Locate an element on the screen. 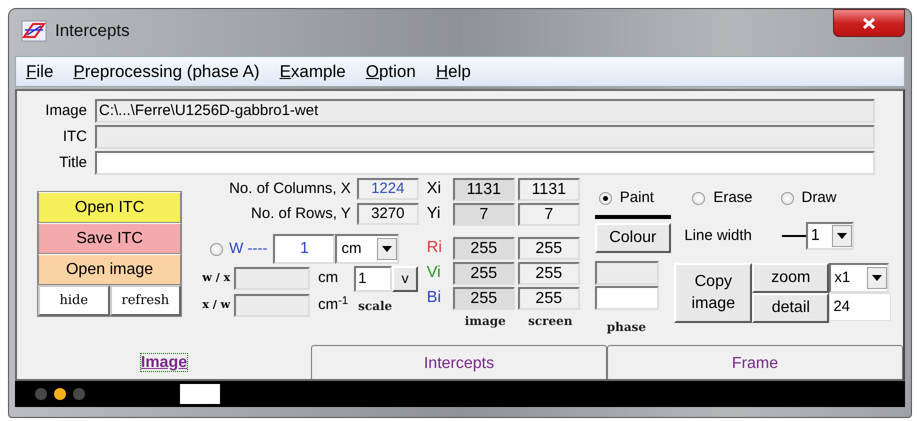 This screenshot has width=917, height=421. close-button is located at coordinates (869, 23).